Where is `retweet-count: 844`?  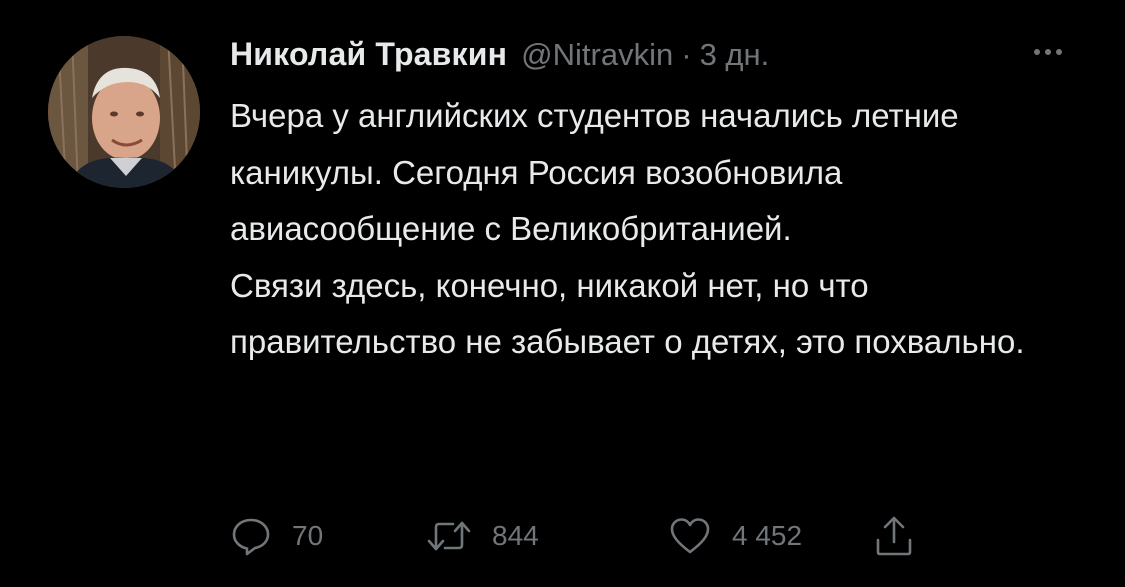 retweet-count: 844 is located at coordinates (515, 535).